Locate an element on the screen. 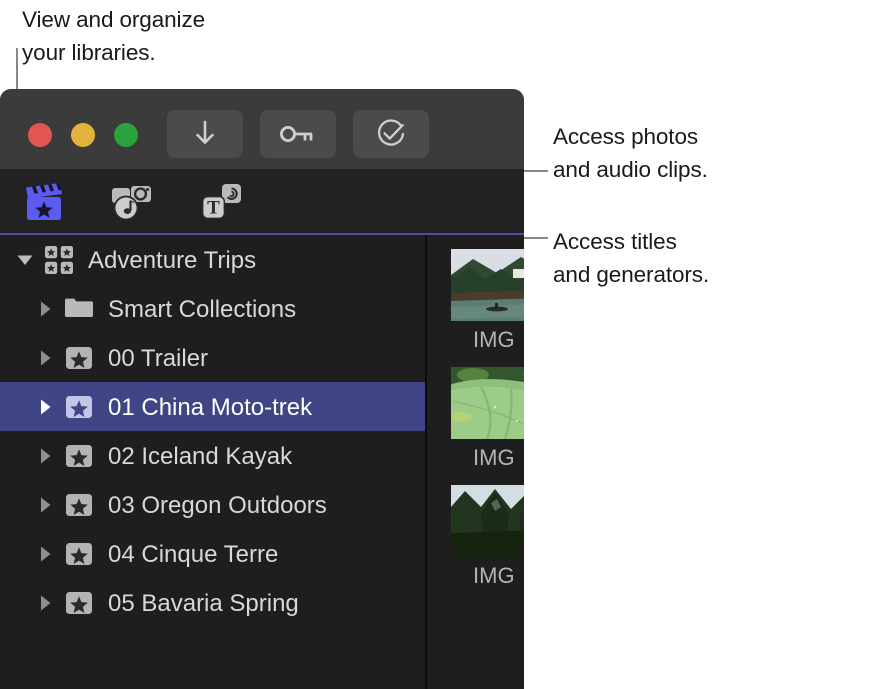  tab-photos-and-audio is located at coordinates (133, 202).